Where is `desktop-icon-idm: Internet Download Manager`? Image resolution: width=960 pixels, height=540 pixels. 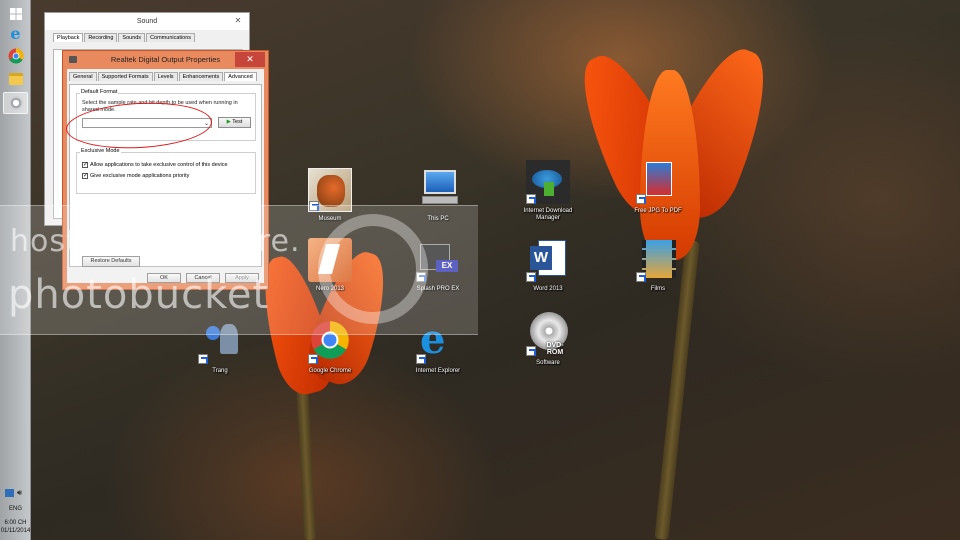 desktop-icon-idm: Internet Download Manager is located at coordinates (548, 191).